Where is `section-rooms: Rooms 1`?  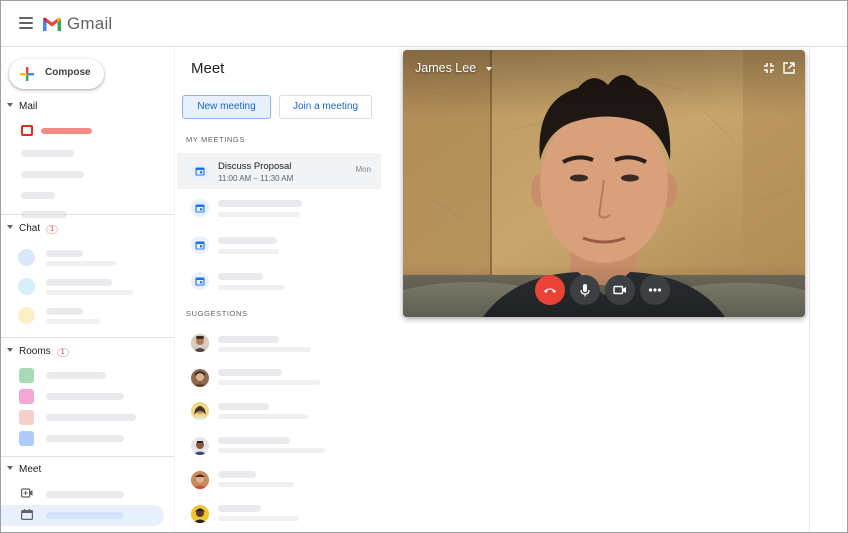 section-rooms: Rooms 1 is located at coordinates (38, 353).